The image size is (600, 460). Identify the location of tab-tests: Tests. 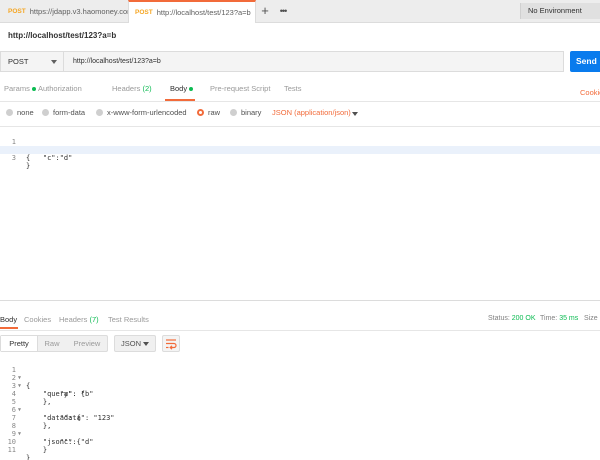
(293, 88).